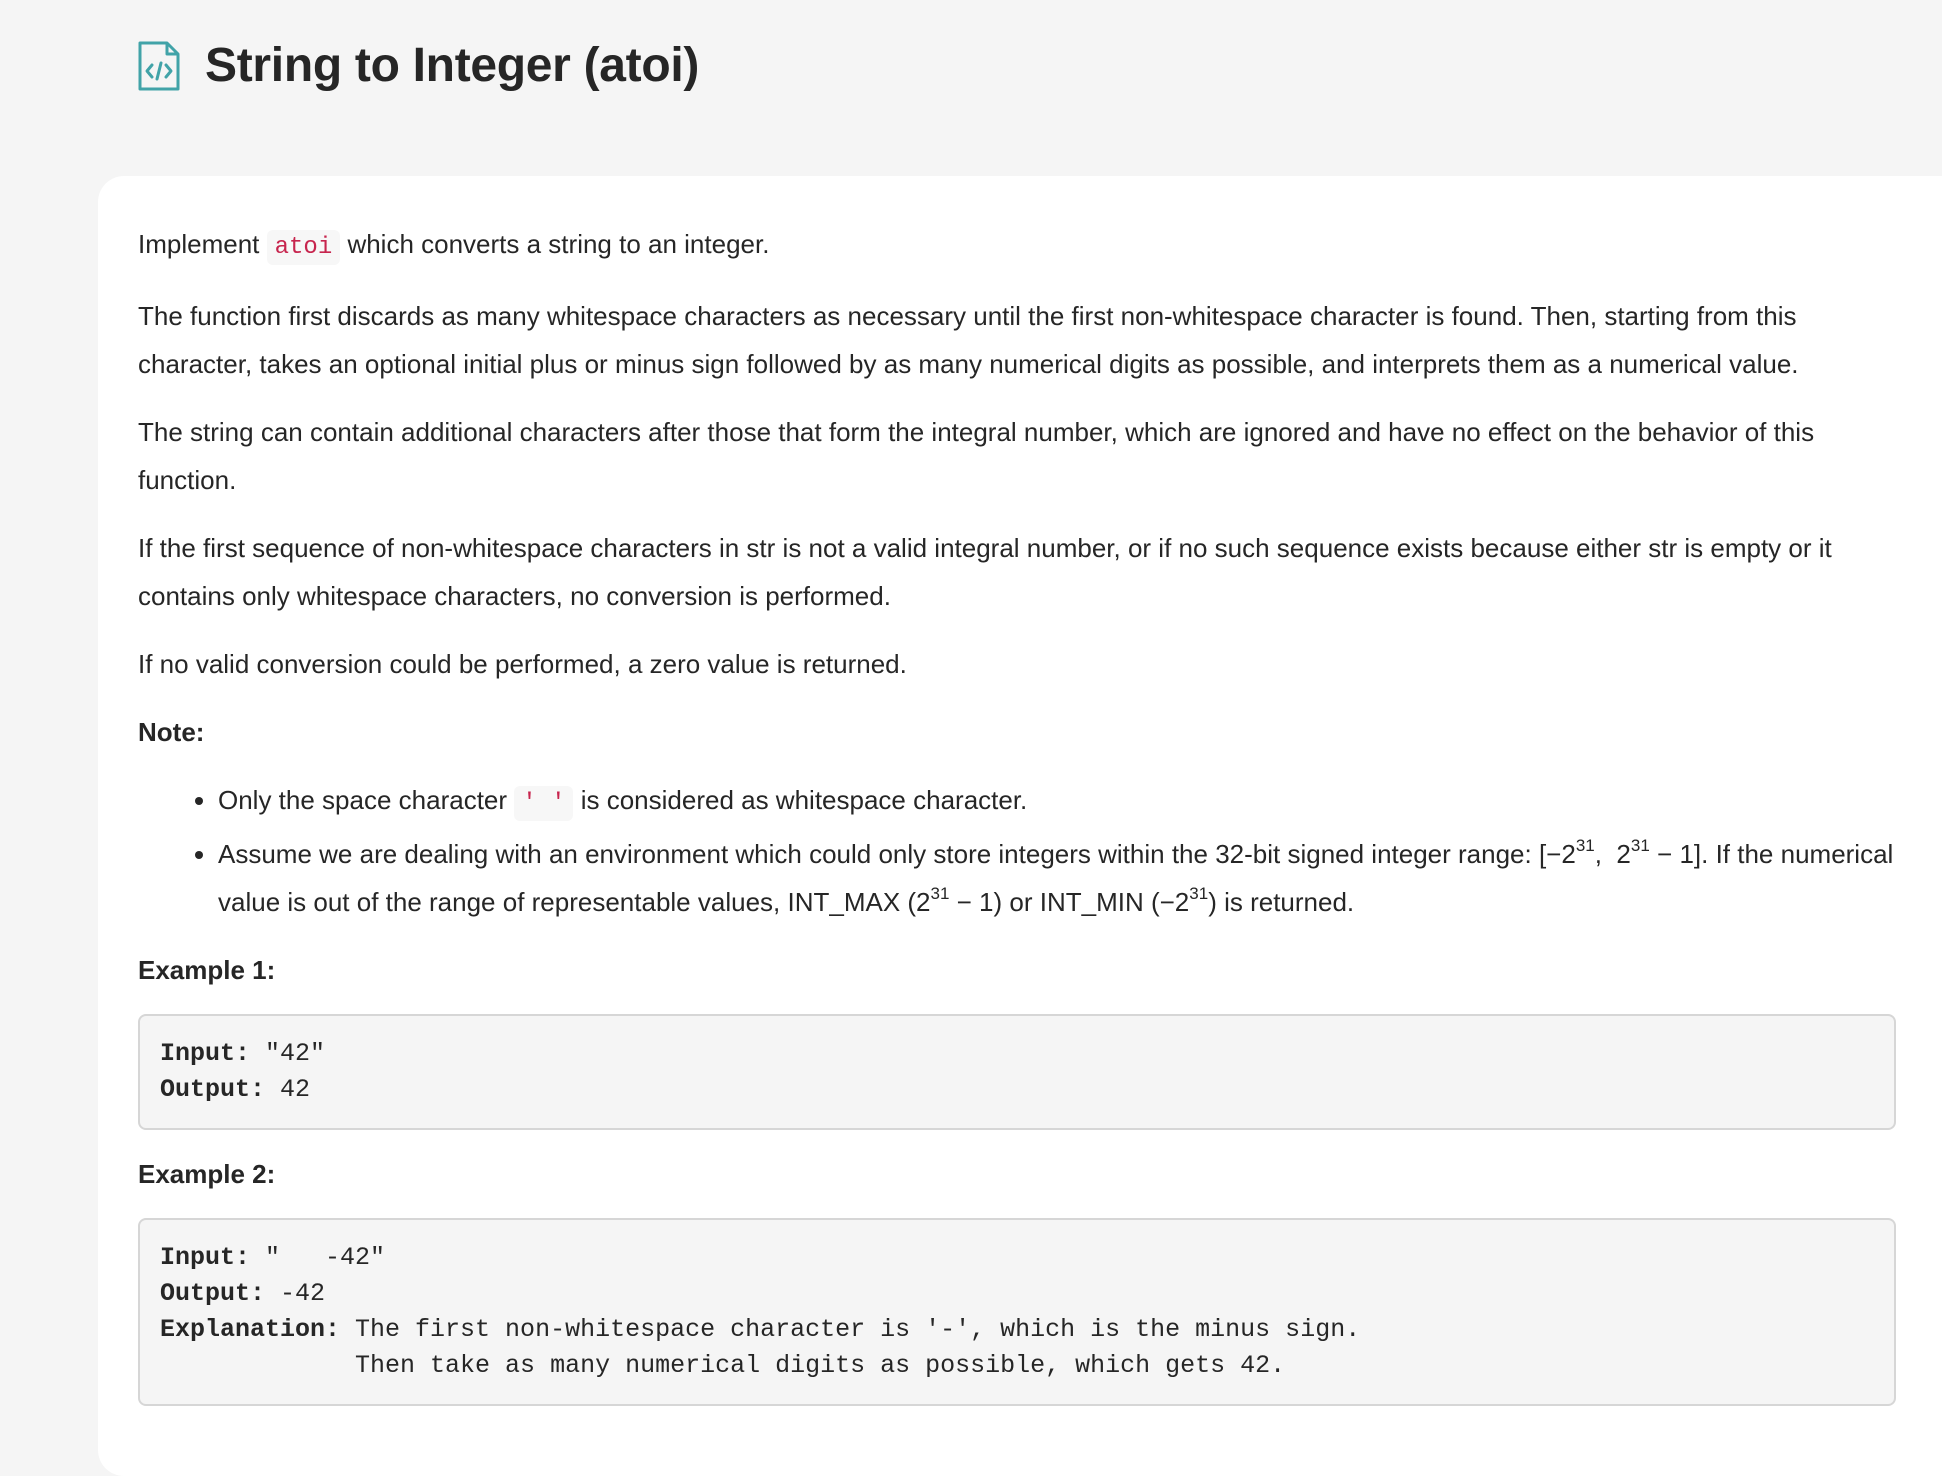  What do you see at coordinates (207, 1174) in the screenshot?
I see `example-2-heading: Example 2:` at bounding box center [207, 1174].